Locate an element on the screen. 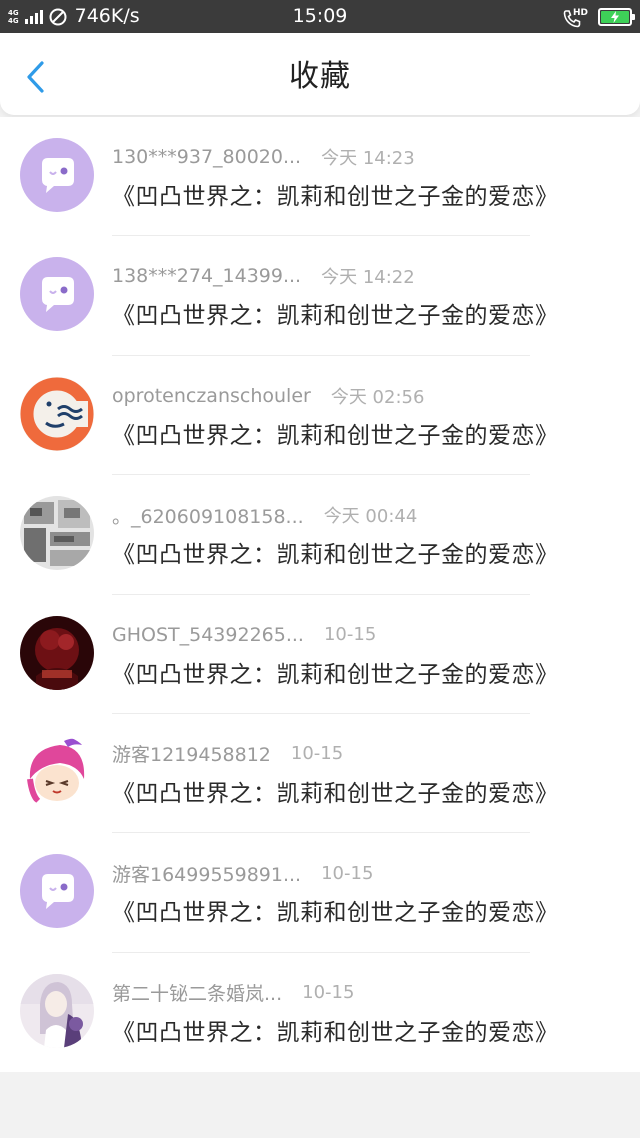 This screenshot has height=1138, width=640. charging-bolt-icon is located at coordinates (615, 16).